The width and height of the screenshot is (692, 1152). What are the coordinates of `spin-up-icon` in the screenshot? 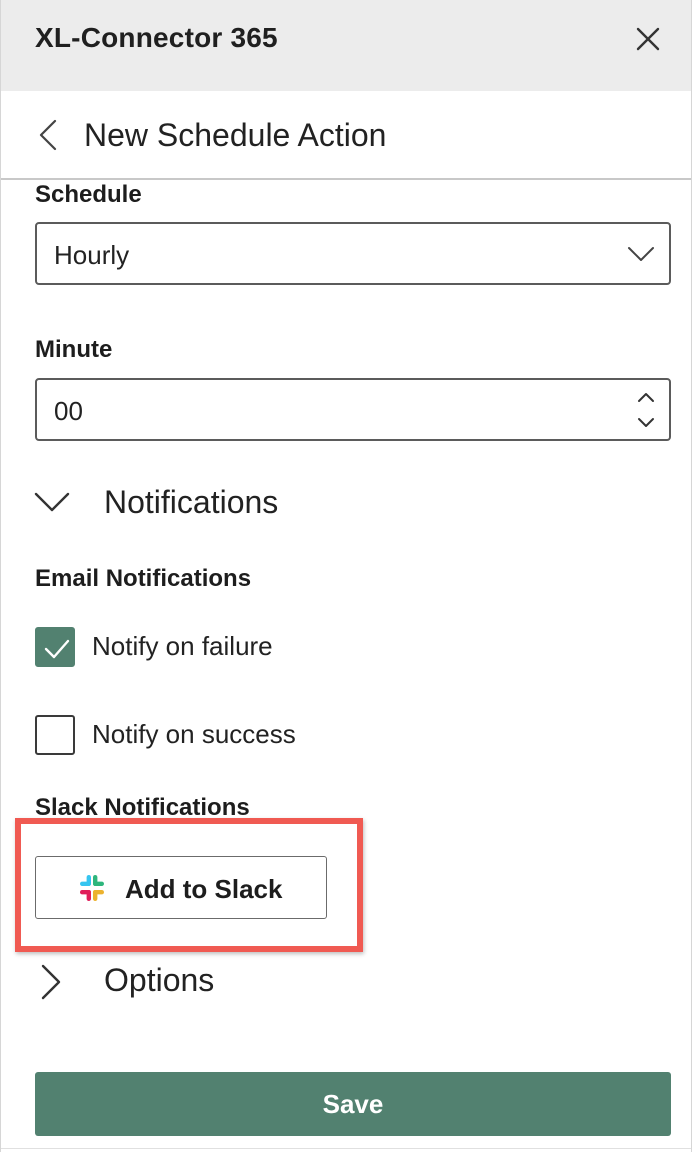 It's located at (646, 397).